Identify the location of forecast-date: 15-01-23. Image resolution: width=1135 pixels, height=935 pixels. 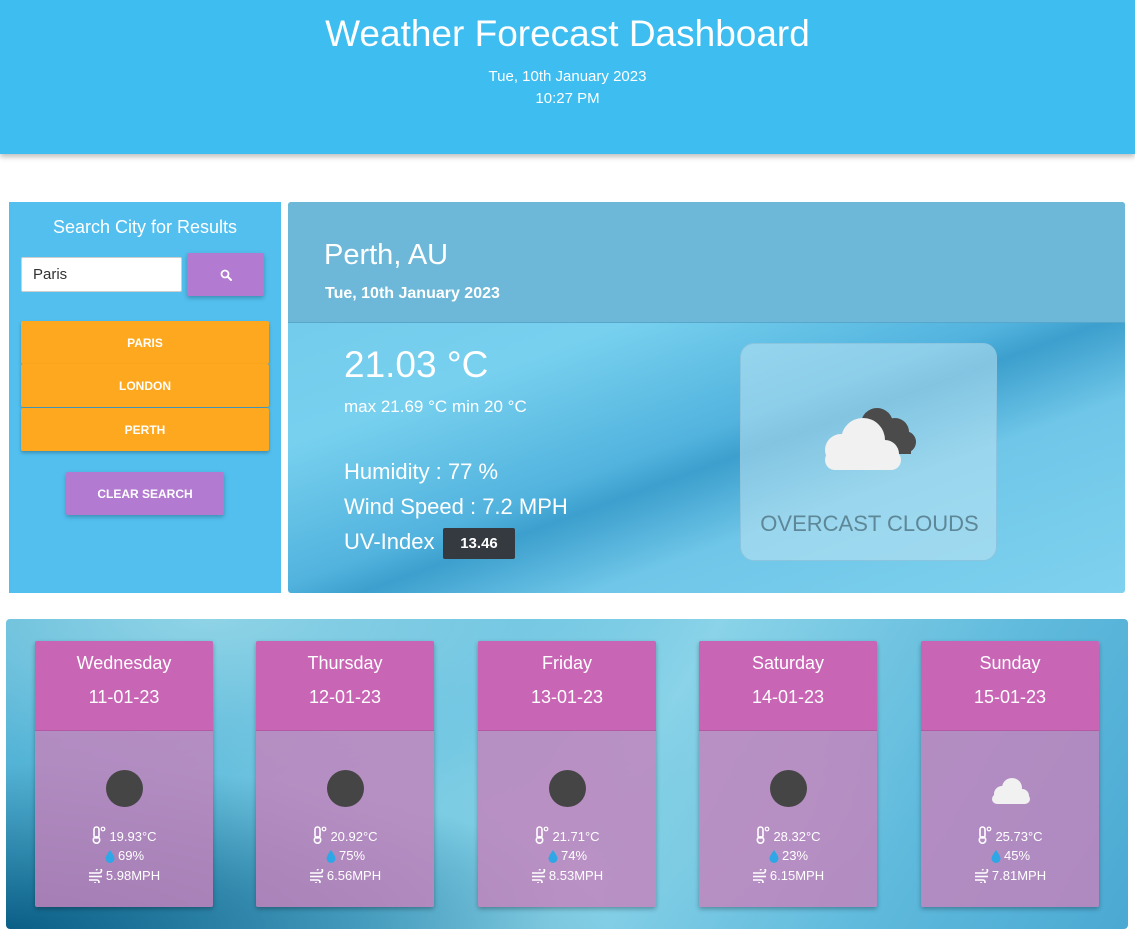
(1010, 697).